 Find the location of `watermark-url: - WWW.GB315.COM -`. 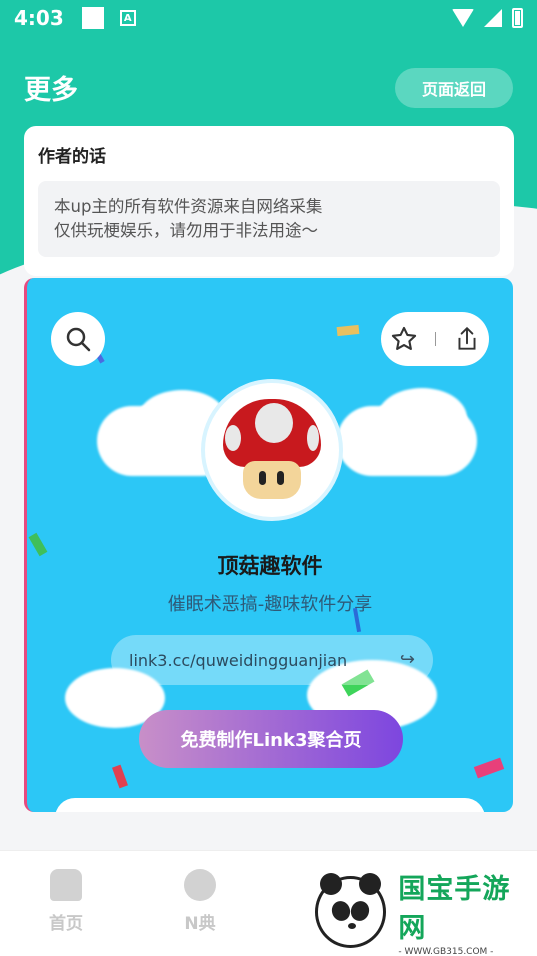

watermark-url: - WWW.GB315.COM - is located at coordinates (446, 951).